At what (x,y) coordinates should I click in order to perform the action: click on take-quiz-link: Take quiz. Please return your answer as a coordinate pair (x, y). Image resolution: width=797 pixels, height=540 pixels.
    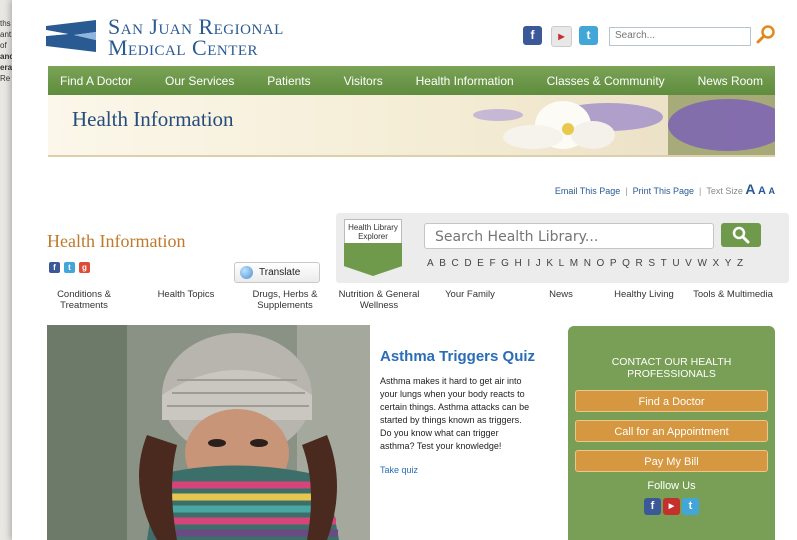
    Looking at the image, I should click on (399, 470).